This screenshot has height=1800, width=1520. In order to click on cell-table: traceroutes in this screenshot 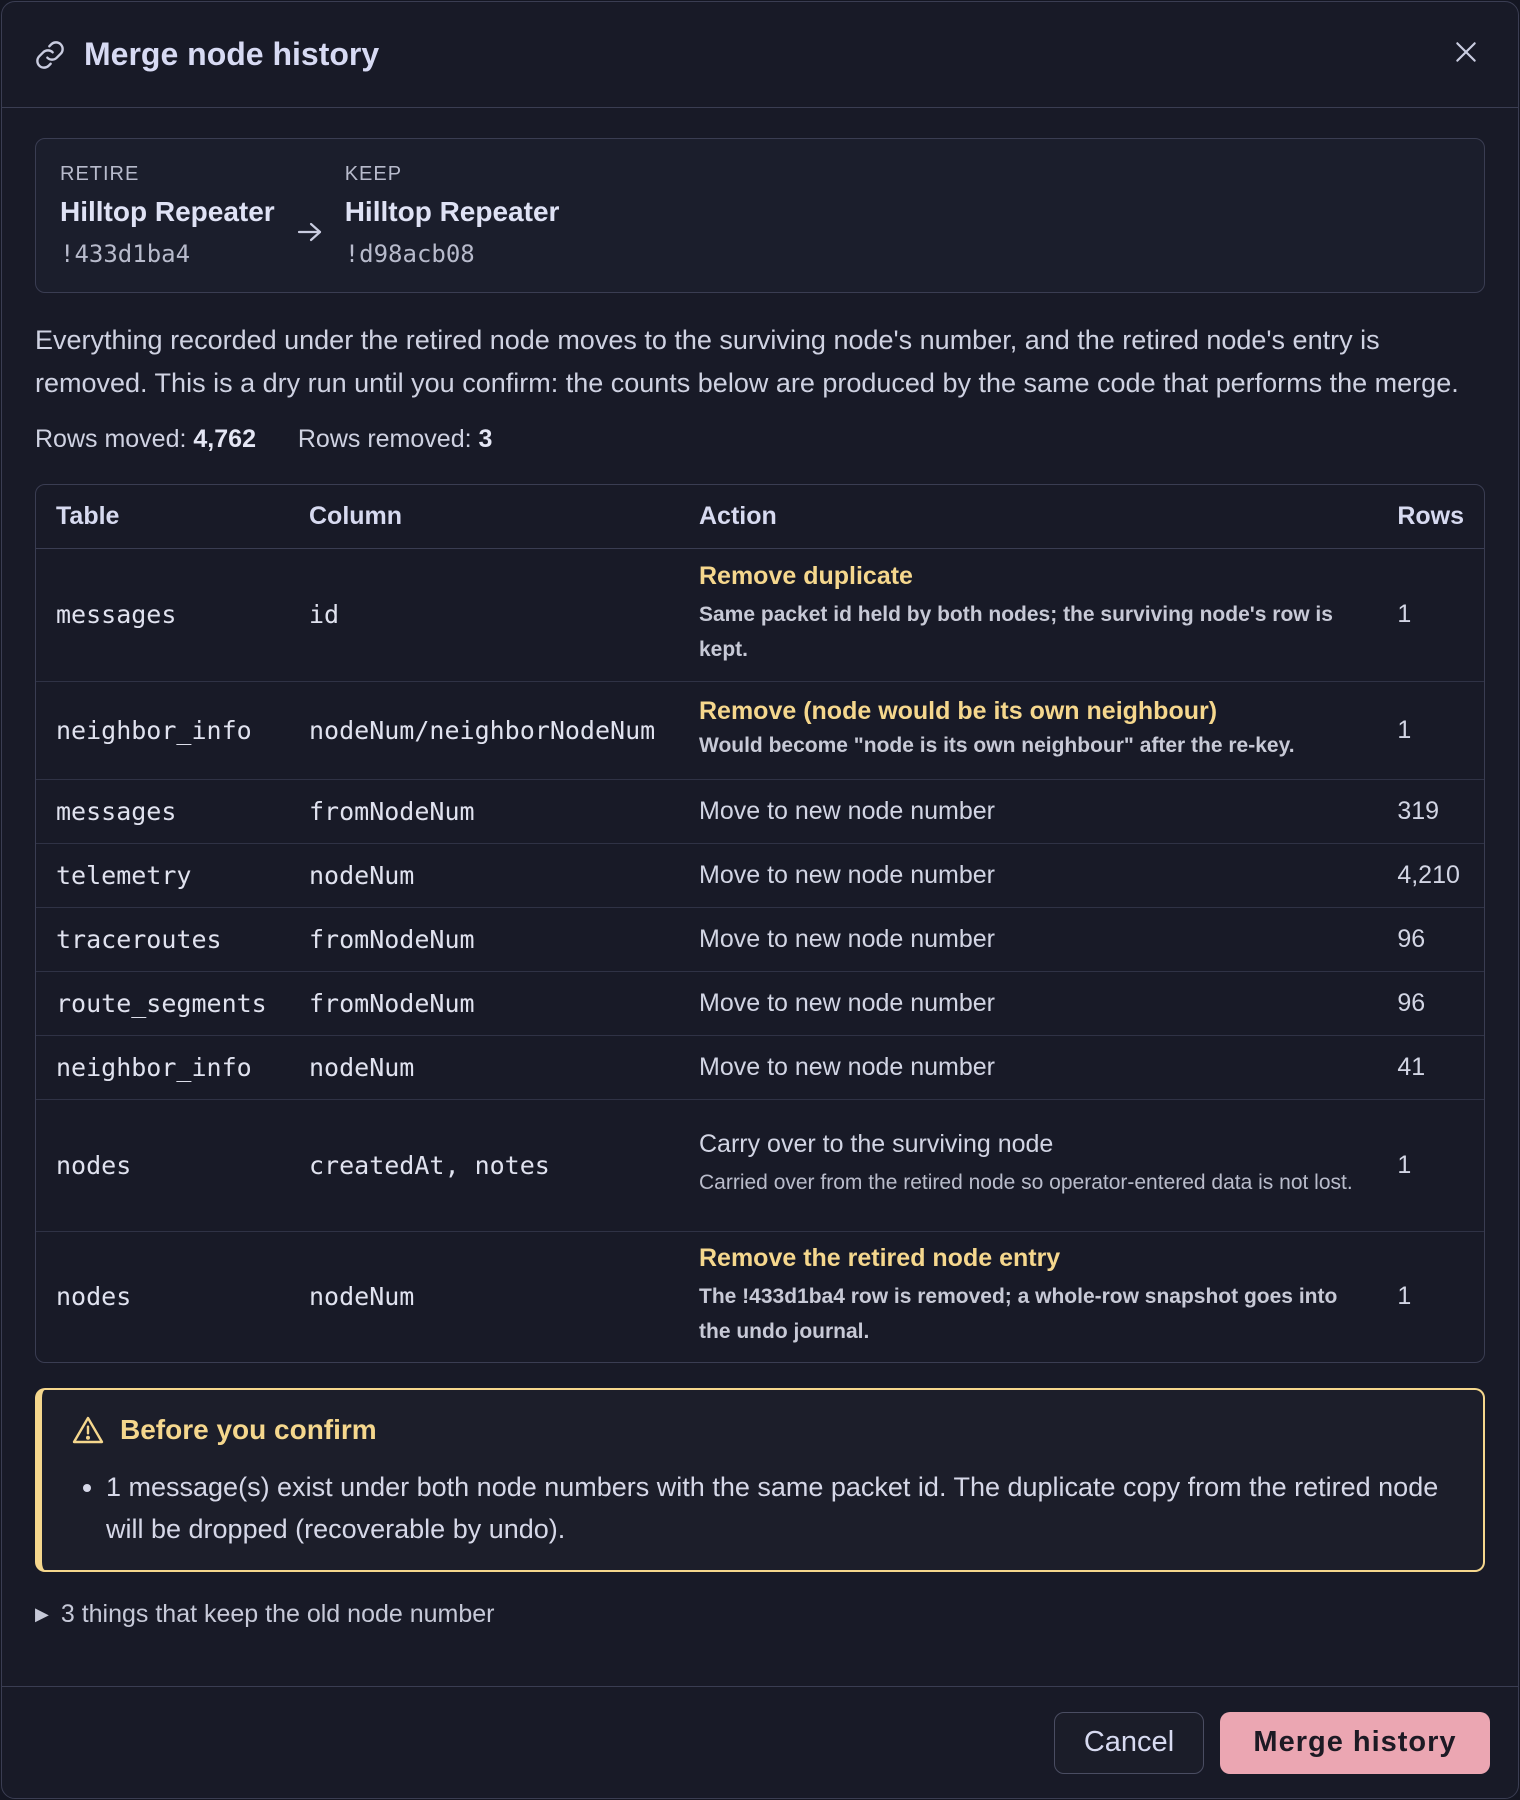, I will do `click(162, 938)`.